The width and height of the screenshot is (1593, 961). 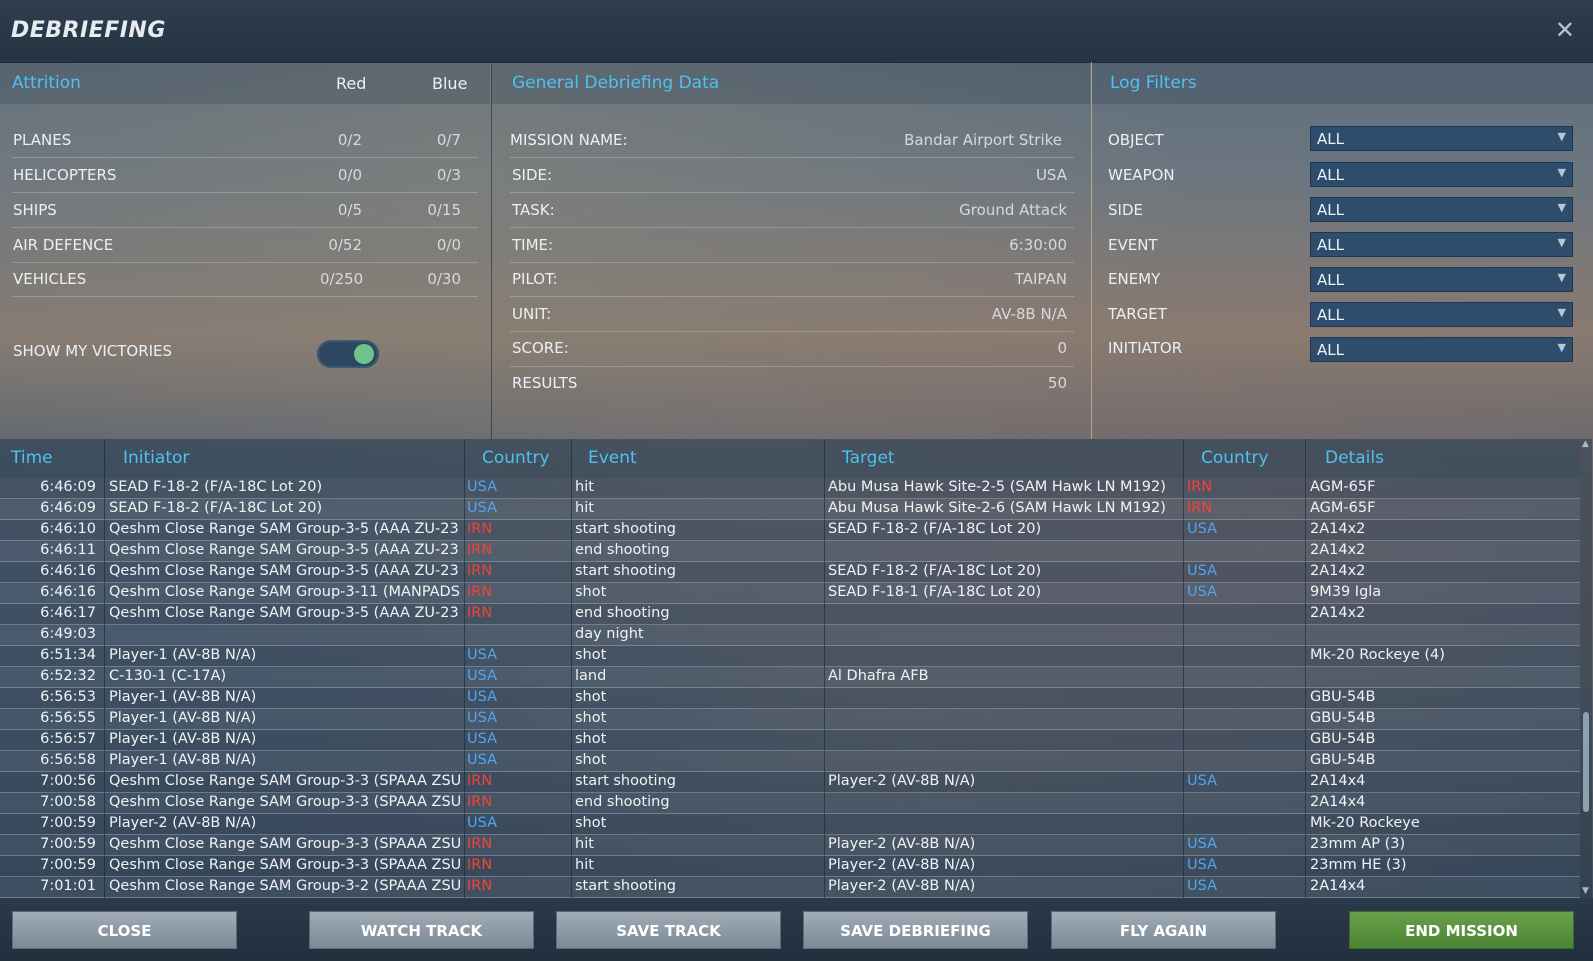 I want to click on dropdown-value: ALL, so click(x=1330, y=210).